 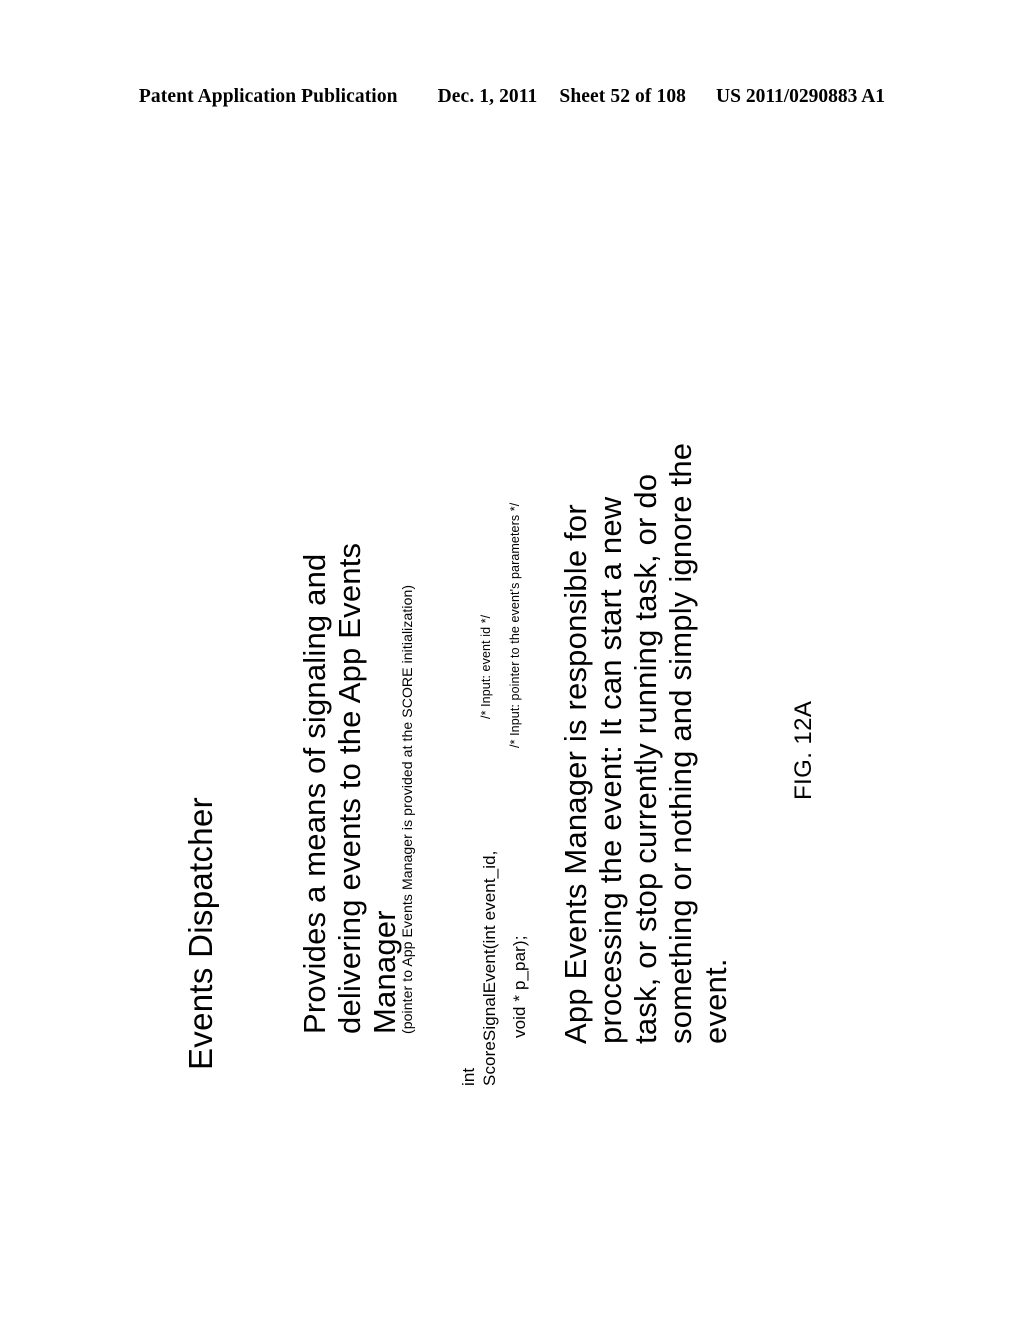 What do you see at coordinates (623, 96) in the screenshot?
I see `header-sheet-number: Sheet 52 of 108` at bounding box center [623, 96].